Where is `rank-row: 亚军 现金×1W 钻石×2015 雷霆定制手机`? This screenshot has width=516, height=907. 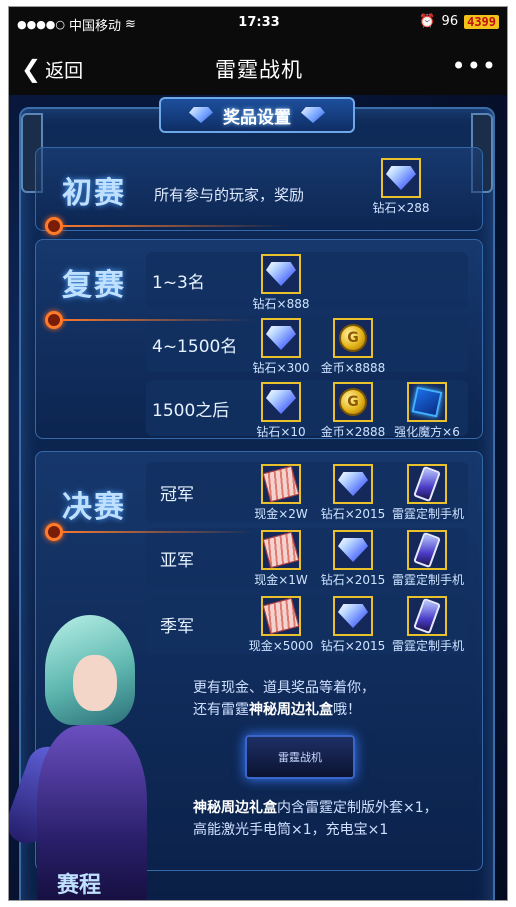 rank-row: 亚军 现金×1W 钻石×2015 雷霆定制手机 is located at coordinates (307, 558).